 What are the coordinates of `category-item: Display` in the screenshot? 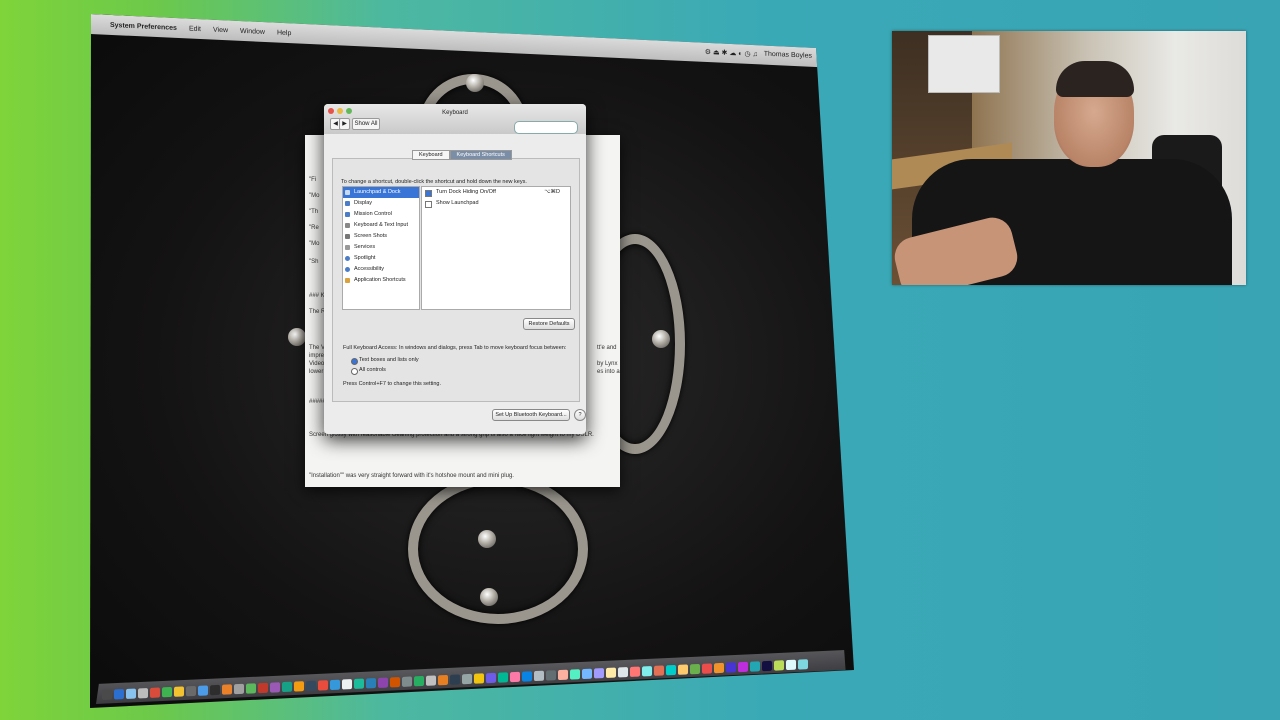 It's located at (381, 203).